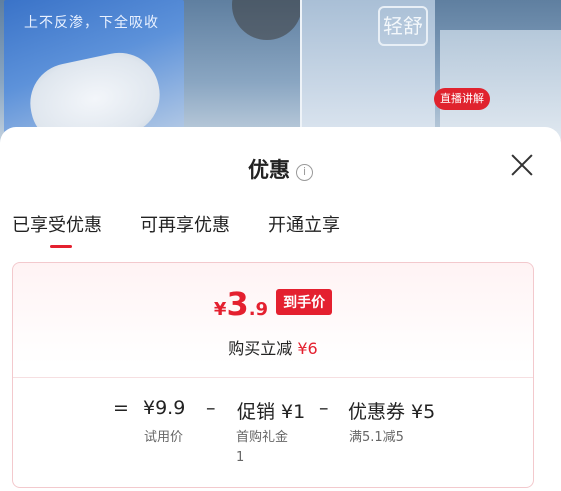 This screenshot has width=561, height=491. I want to click on tab-more-discounts: 可再享优惠, so click(185, 231).